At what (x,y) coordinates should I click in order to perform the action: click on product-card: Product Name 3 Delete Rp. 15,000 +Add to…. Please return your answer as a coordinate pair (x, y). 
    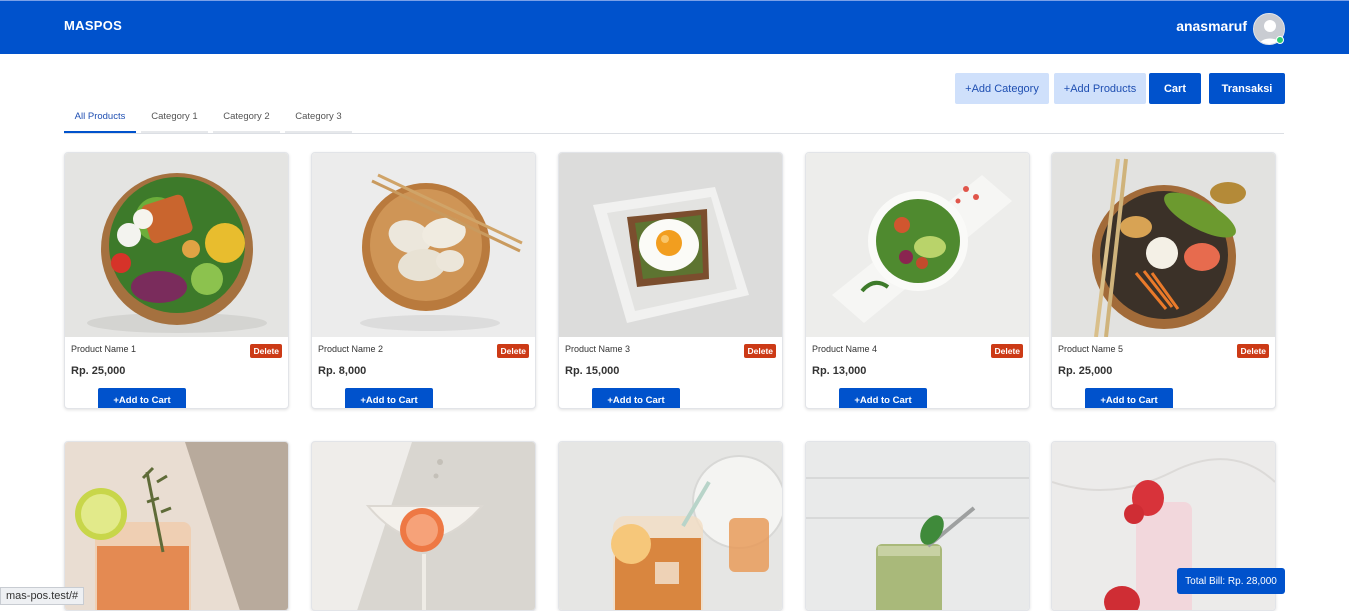
    Looking at the image, I should click on (670, 280).